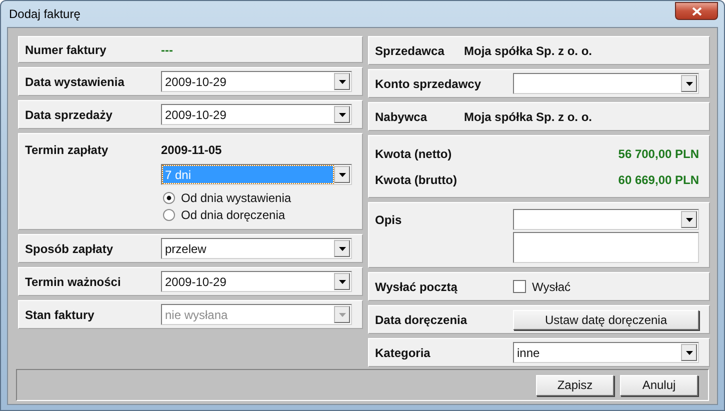 The width and height of the screenshot is (725, 411). I want to click on amount-label: Kwota (brutto), so click(416, 179).